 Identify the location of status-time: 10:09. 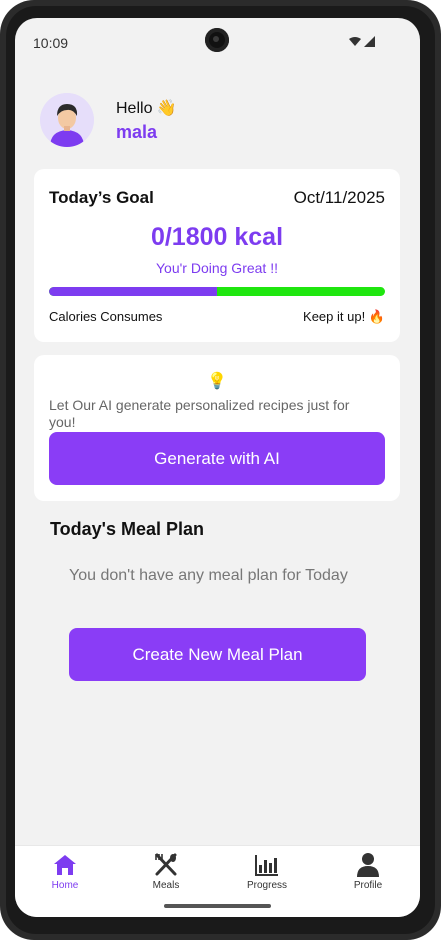
(51, 43).